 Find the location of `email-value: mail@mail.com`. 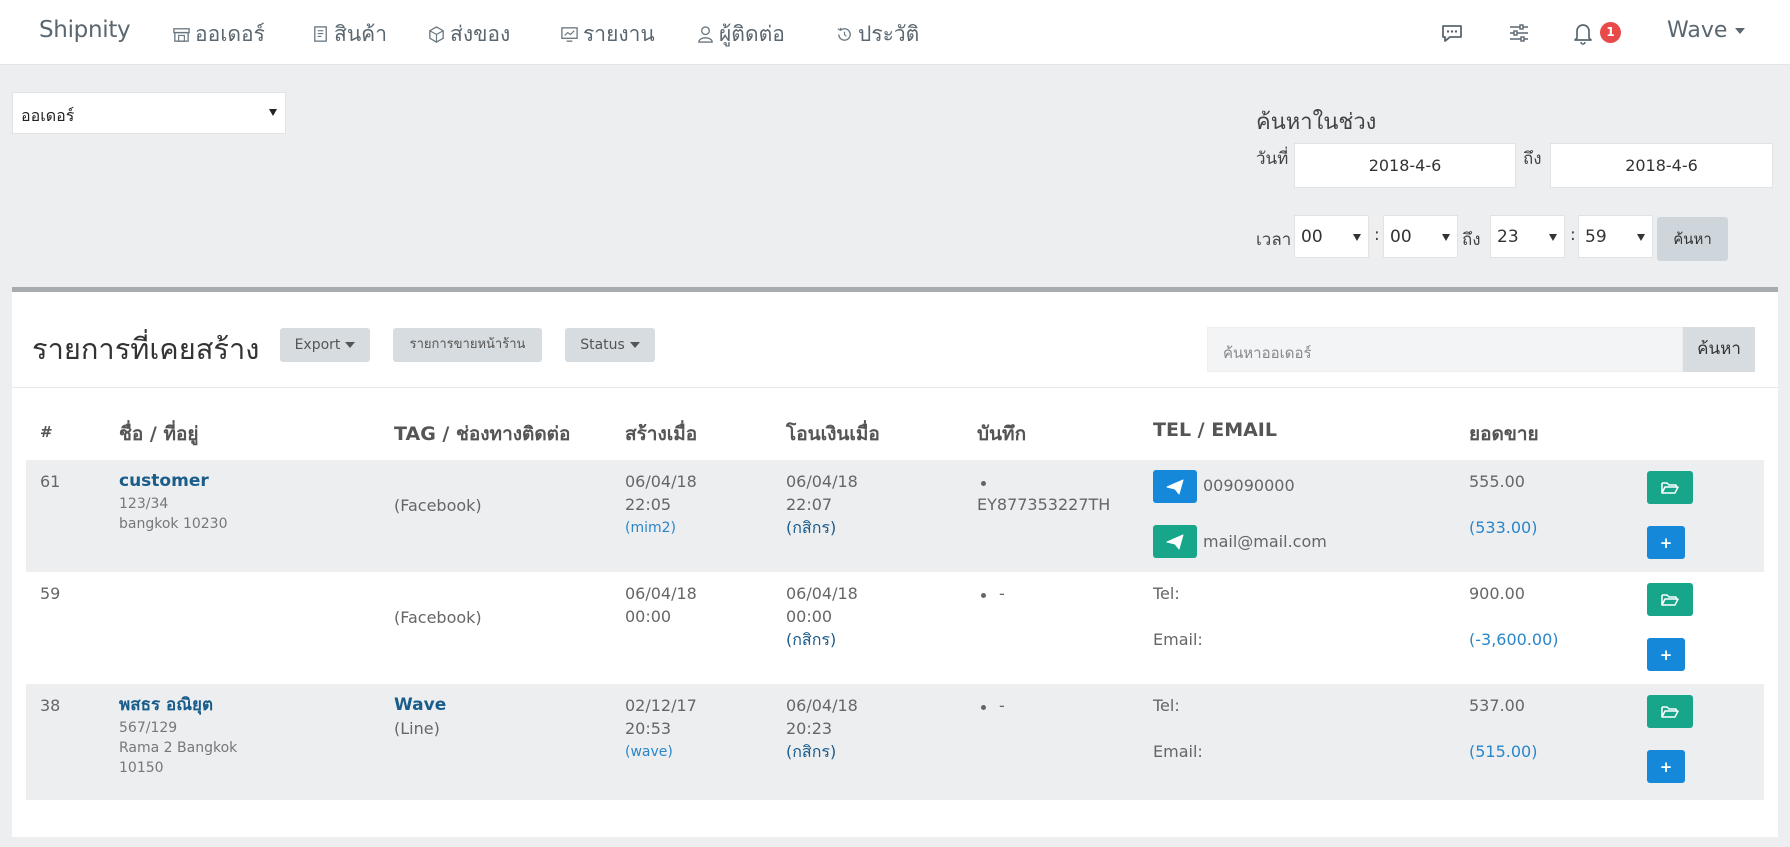

email-value: mail@mail.com is located at coordinates (1265, 541).